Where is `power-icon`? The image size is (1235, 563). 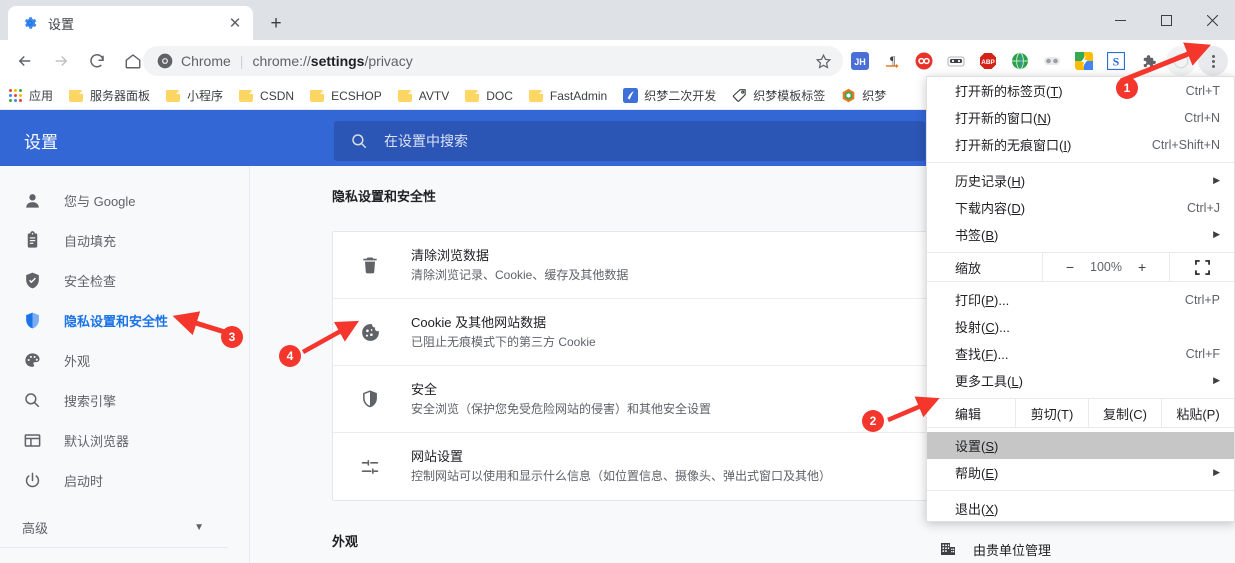
power-icon is located at coordinates (32, 480).